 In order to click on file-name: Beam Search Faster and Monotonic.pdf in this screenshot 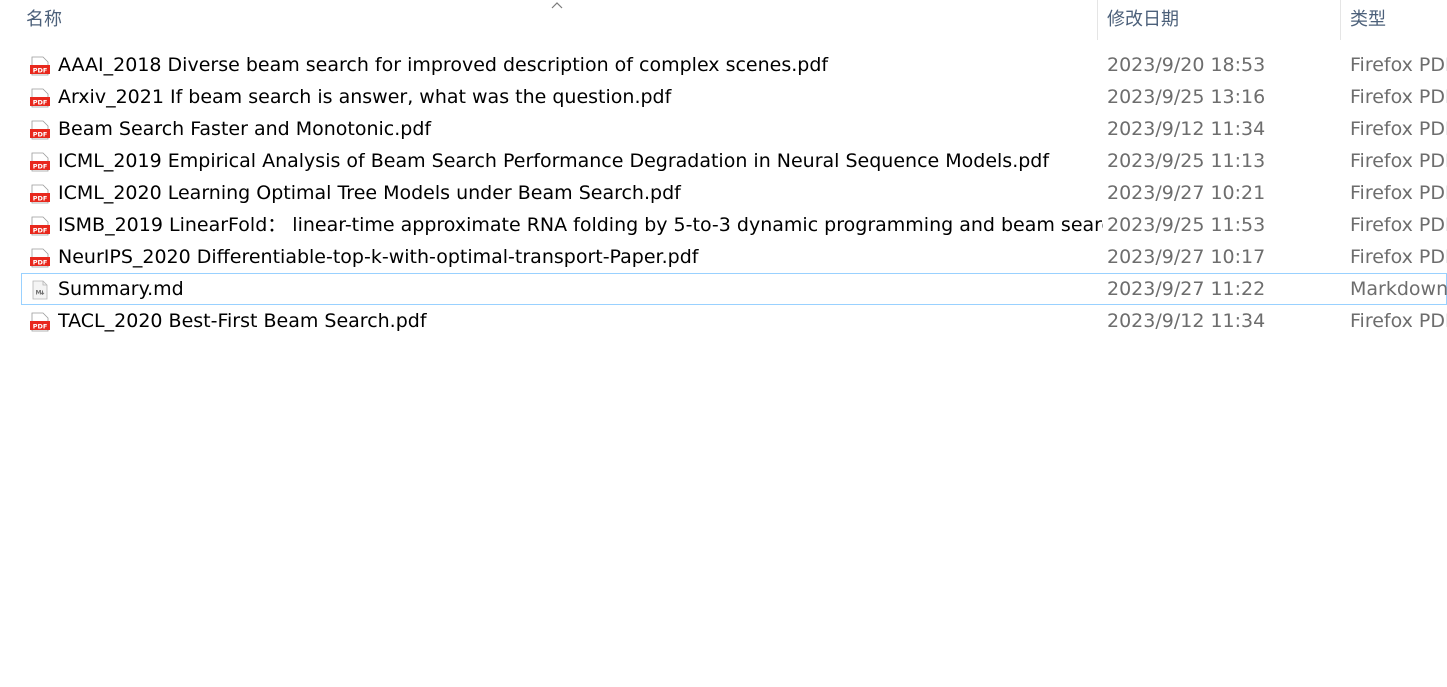, I will do `click(245, 129)`.